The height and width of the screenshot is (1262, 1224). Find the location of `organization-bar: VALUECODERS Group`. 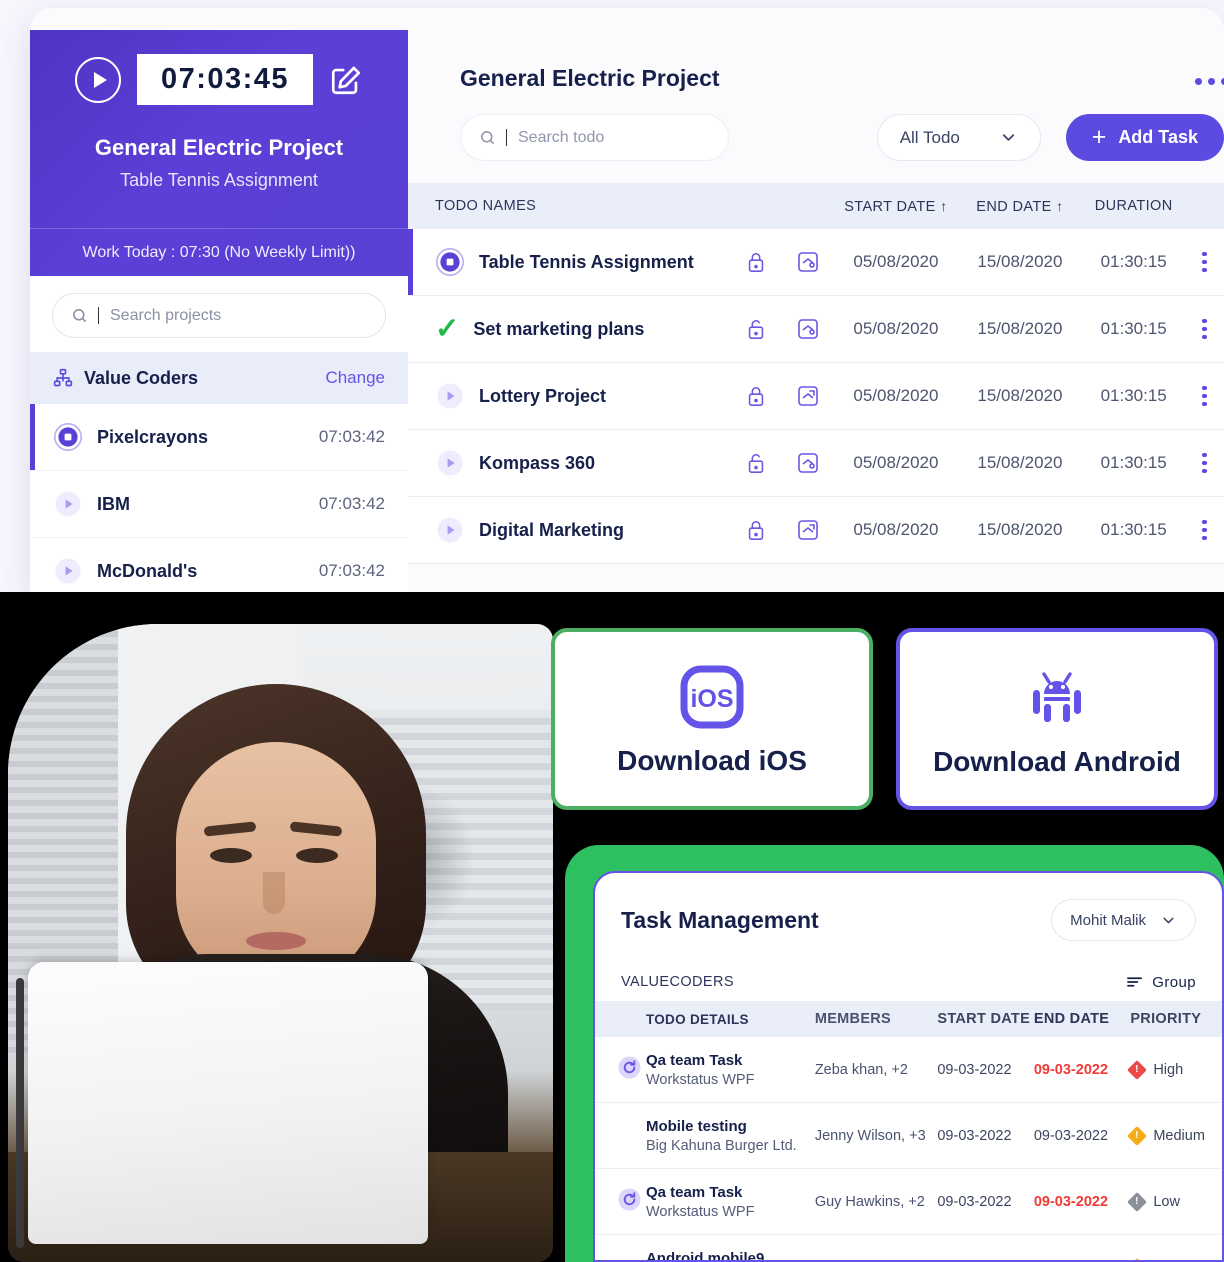

organization-bar: VALUECODERS Group is located at coordinates (908, 982).